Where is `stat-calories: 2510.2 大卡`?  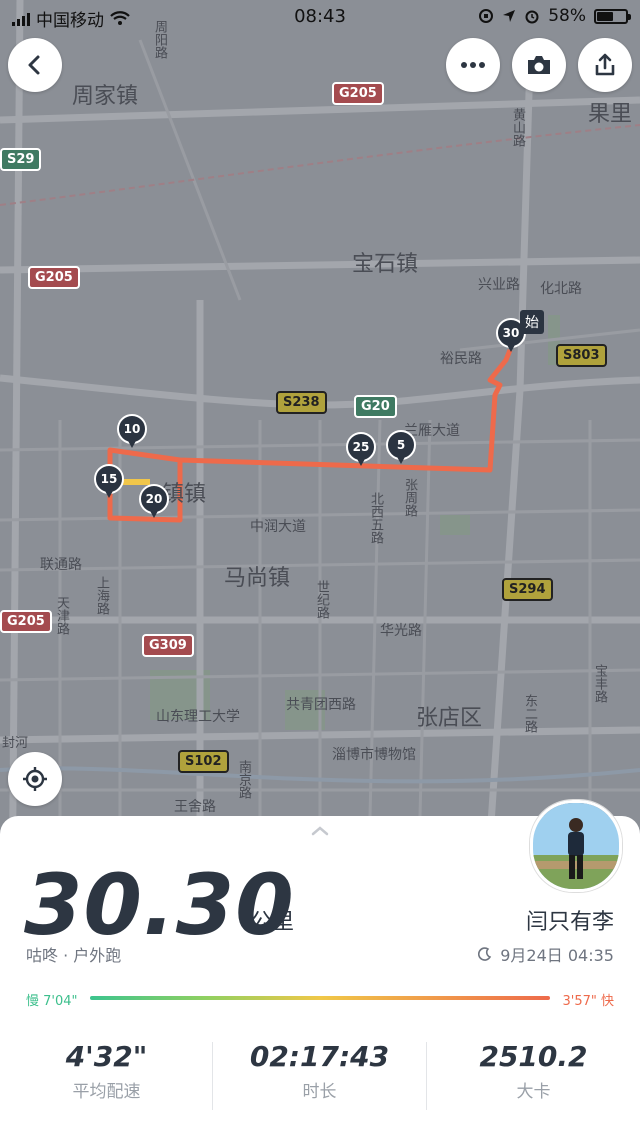
stat-calories: 2510.2 大卡 is located at coordinates (533, 1071).